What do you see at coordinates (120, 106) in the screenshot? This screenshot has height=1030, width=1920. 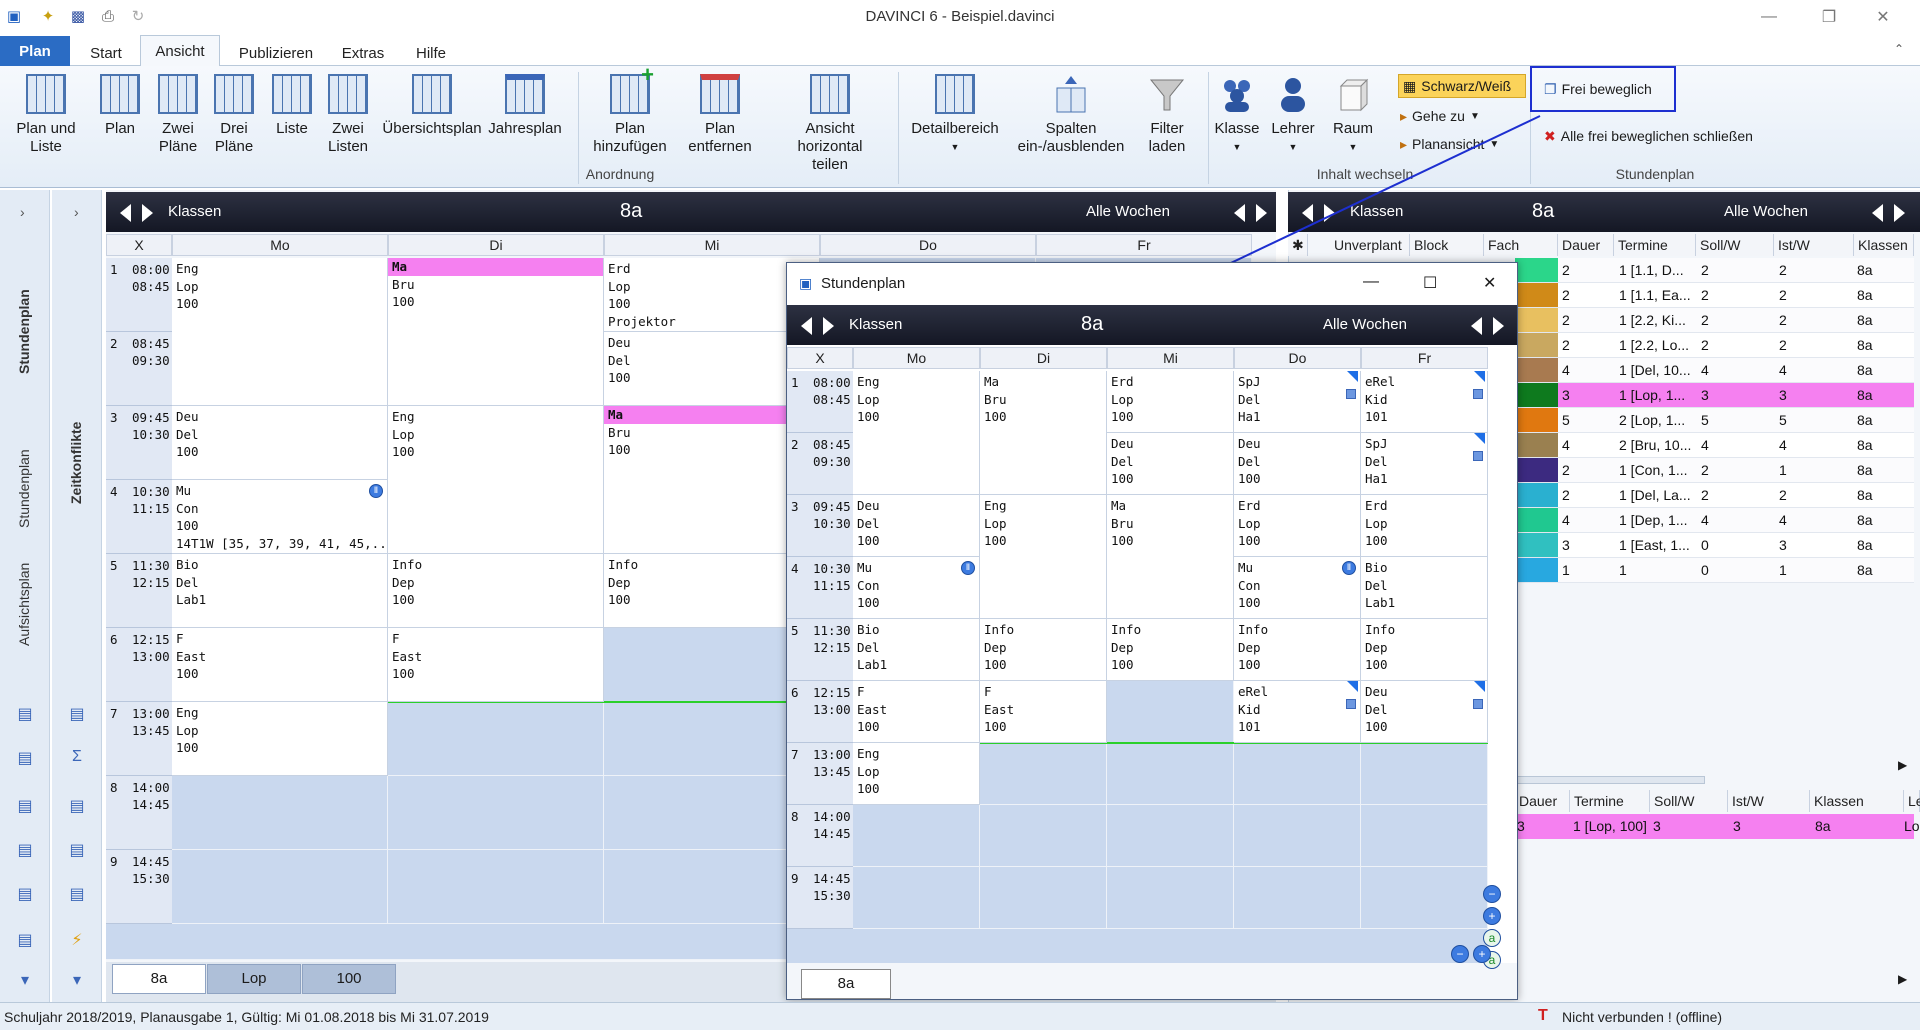 I see `ribbon-button-1: Plan` at bounding box center [120, 106].